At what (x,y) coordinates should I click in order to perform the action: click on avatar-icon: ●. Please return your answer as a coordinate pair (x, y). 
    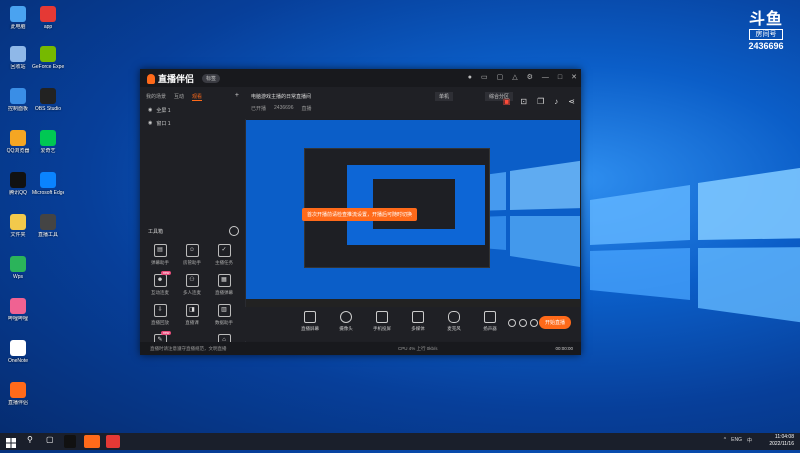
    Looking at the image, I should click on (470, 77).